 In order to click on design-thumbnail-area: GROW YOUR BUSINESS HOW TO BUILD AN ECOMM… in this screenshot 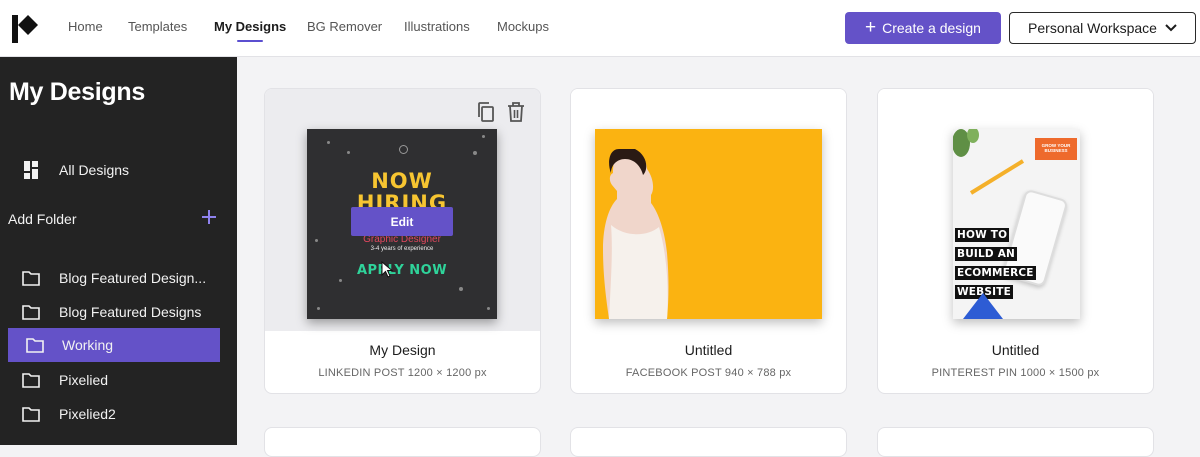, I will do `click(1015, 210)`.